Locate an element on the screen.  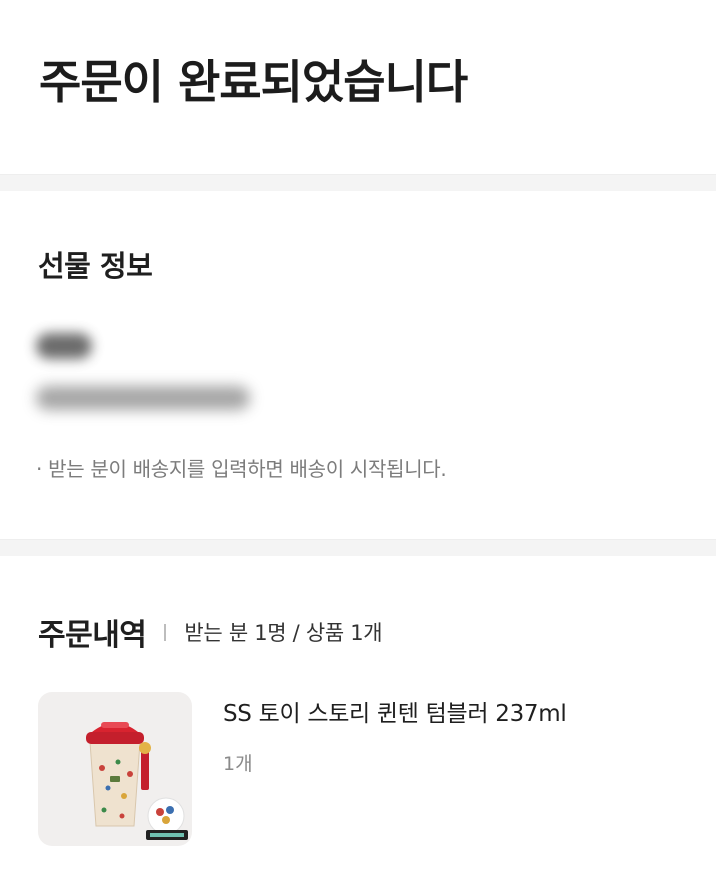
tumbler-image is located at coordinates (115, 769).